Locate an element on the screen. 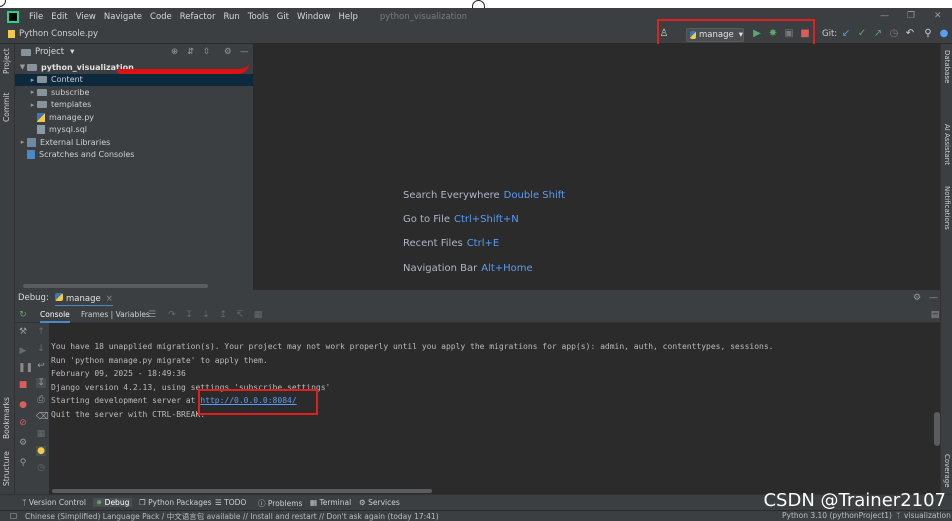 The height and width of the screenshot is (521, 952). step-out-icon: ↥ is located at coordinates (223, 315).